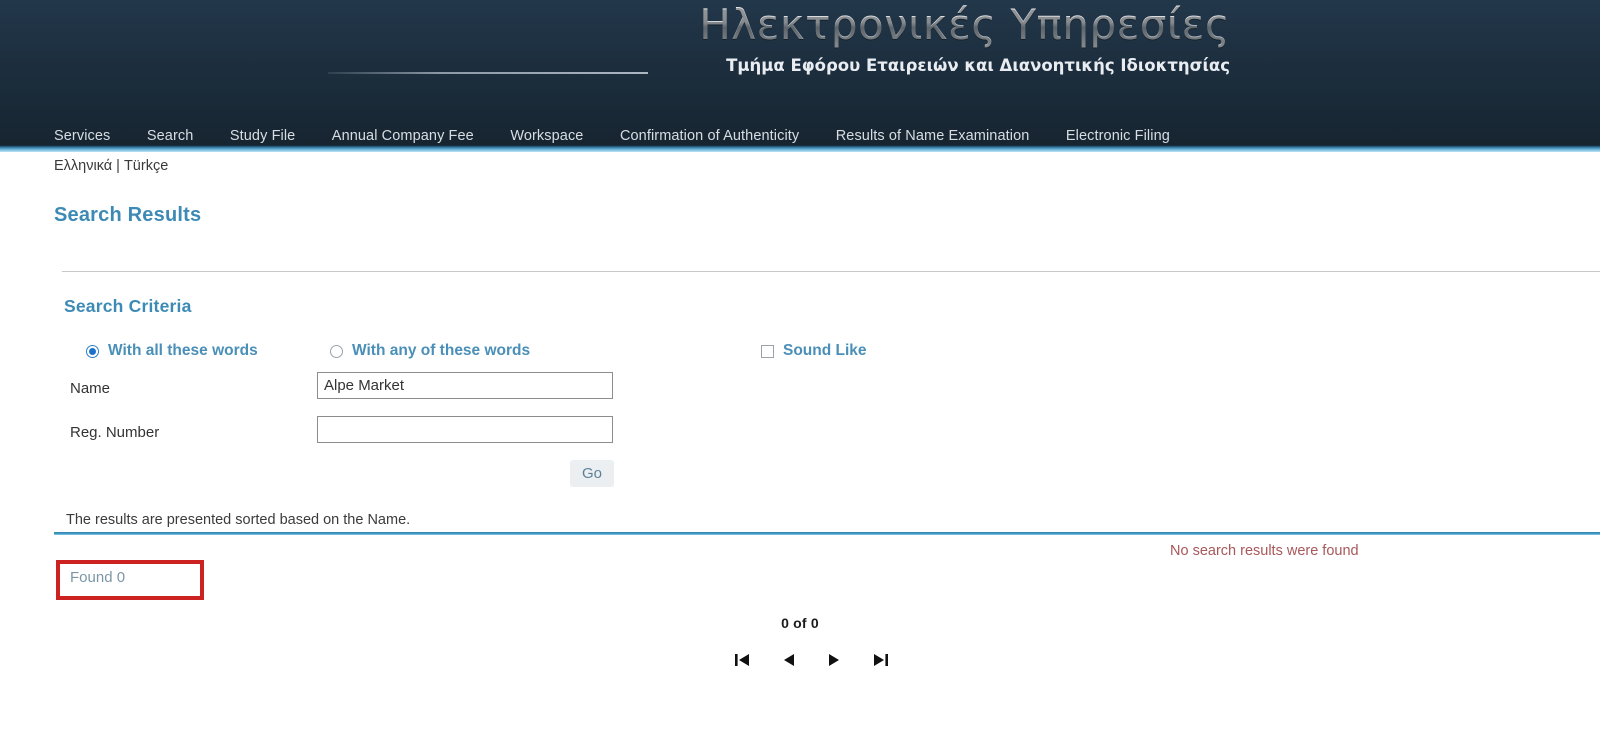 Image resolution: width=1600 pixels, height=736 pixels. Describe the element at coordinates (789, 660) in the screenshot. I see `previous-page-icon` at that location.